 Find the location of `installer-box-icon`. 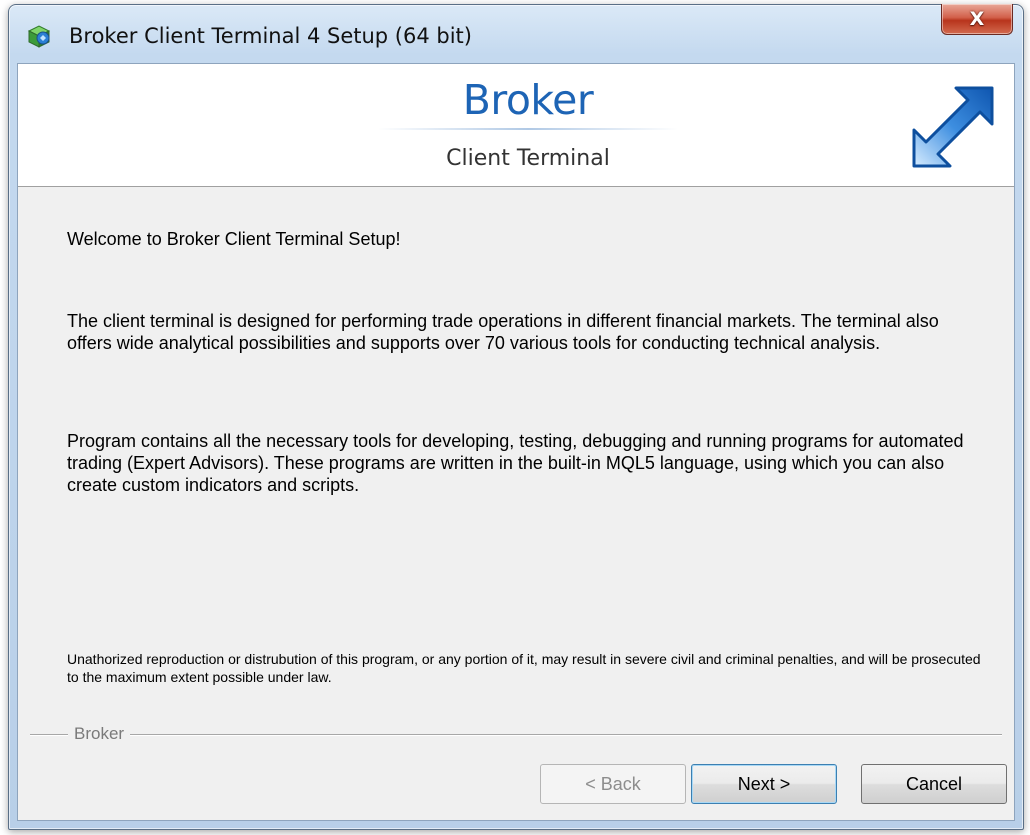

installer-box-icon is located at coordinates (39, 36).